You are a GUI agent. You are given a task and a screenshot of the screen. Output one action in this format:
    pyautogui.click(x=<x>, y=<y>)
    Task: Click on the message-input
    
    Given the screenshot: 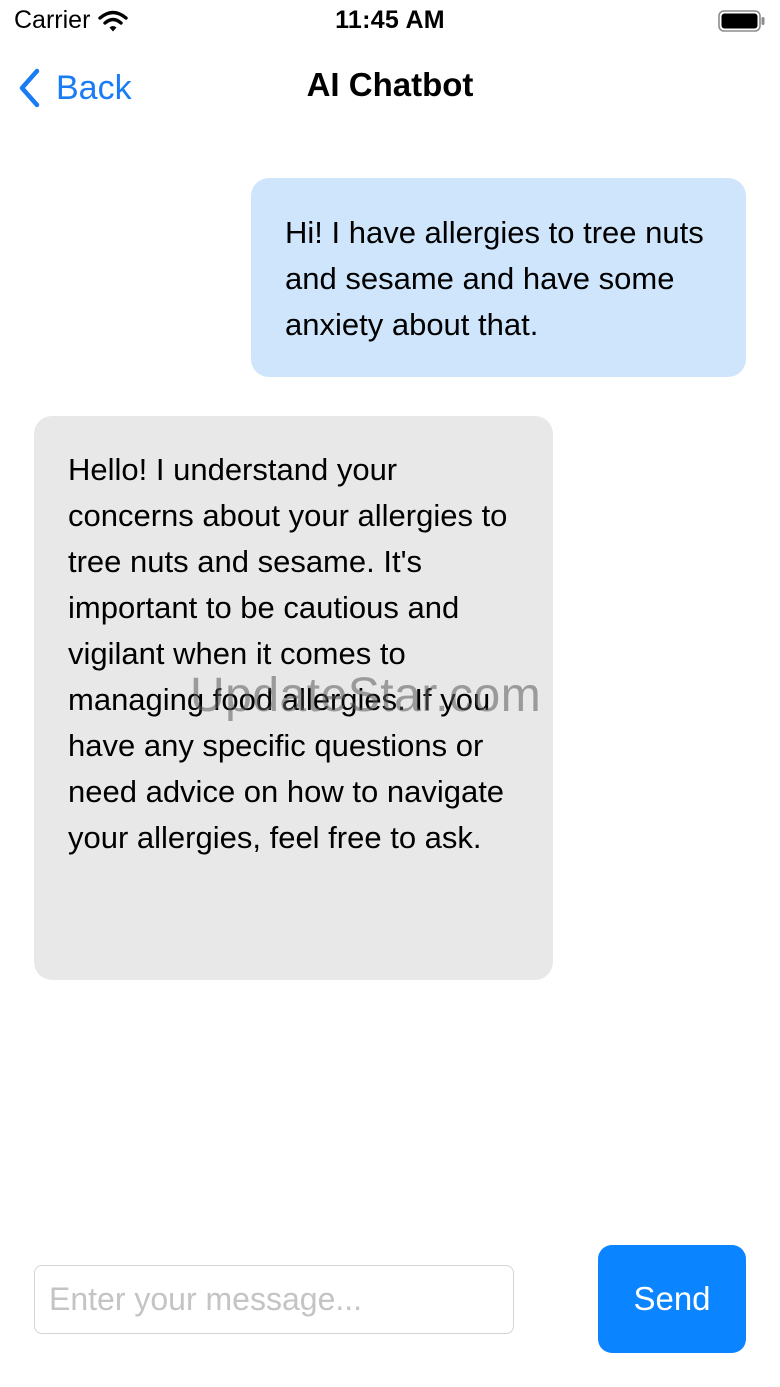 What is the action you would take?
    pyautogui.click(x=274, y=1299)
    